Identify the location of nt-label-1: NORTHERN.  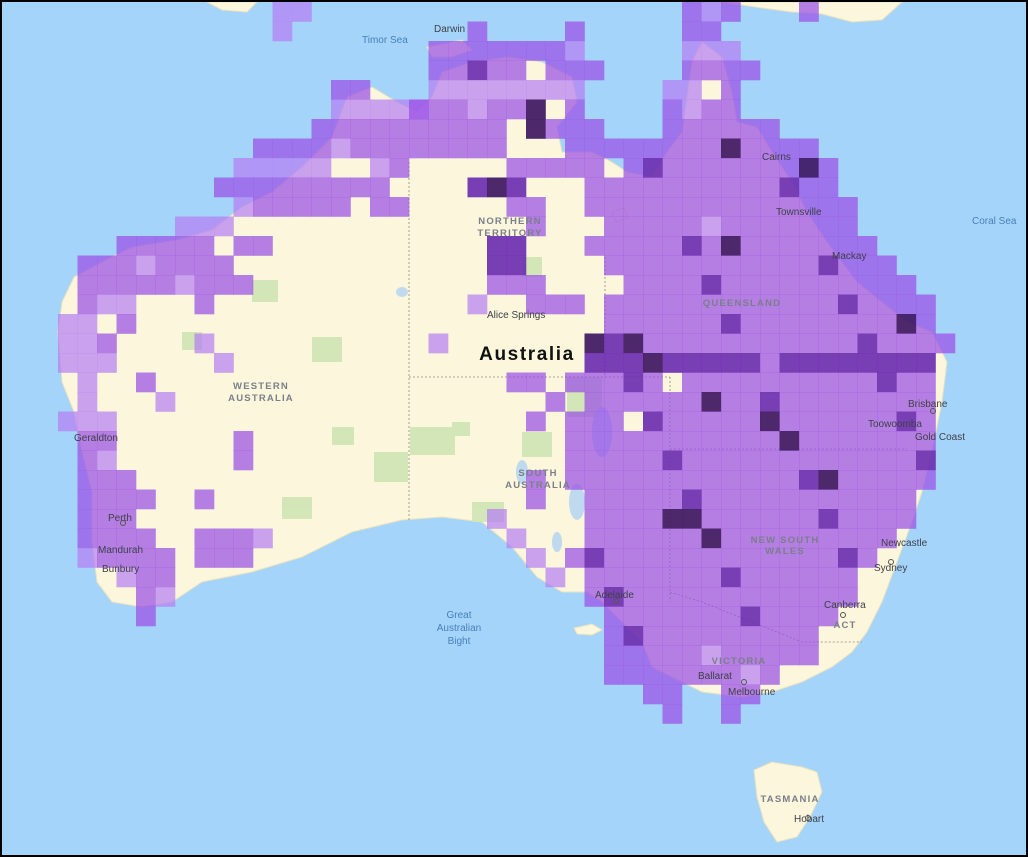
(509, 221).